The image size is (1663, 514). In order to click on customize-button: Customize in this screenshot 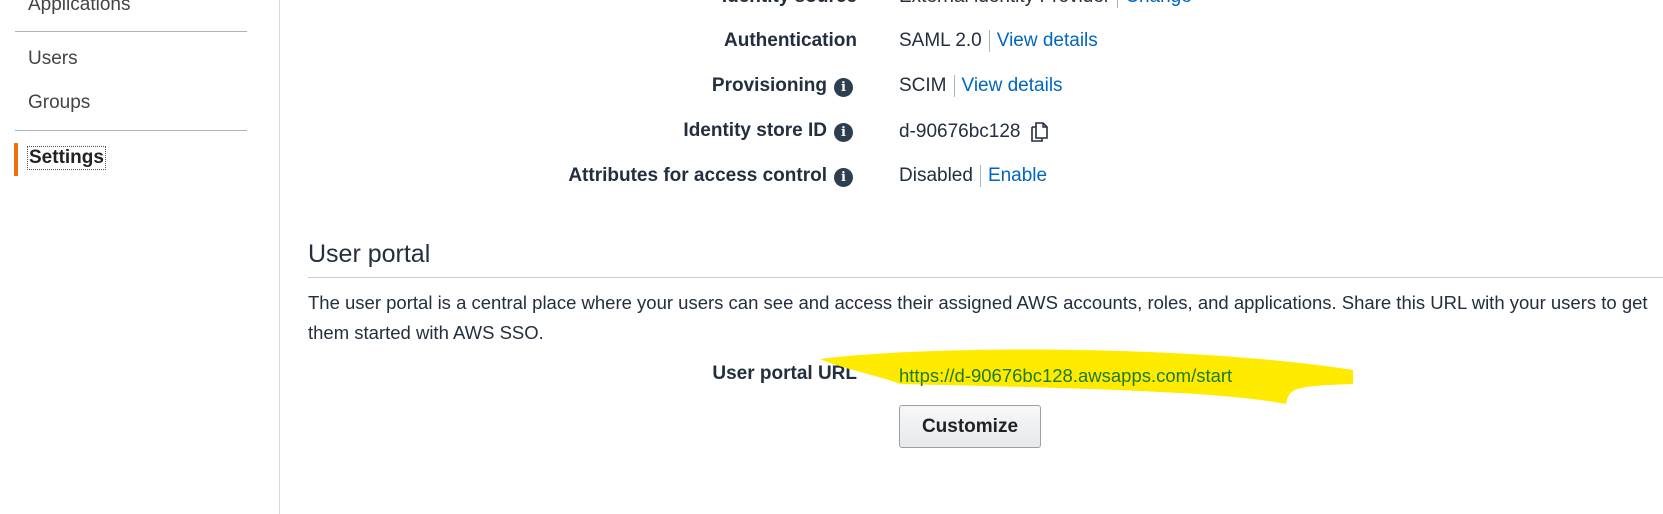, I will do `click(970, 426)`.